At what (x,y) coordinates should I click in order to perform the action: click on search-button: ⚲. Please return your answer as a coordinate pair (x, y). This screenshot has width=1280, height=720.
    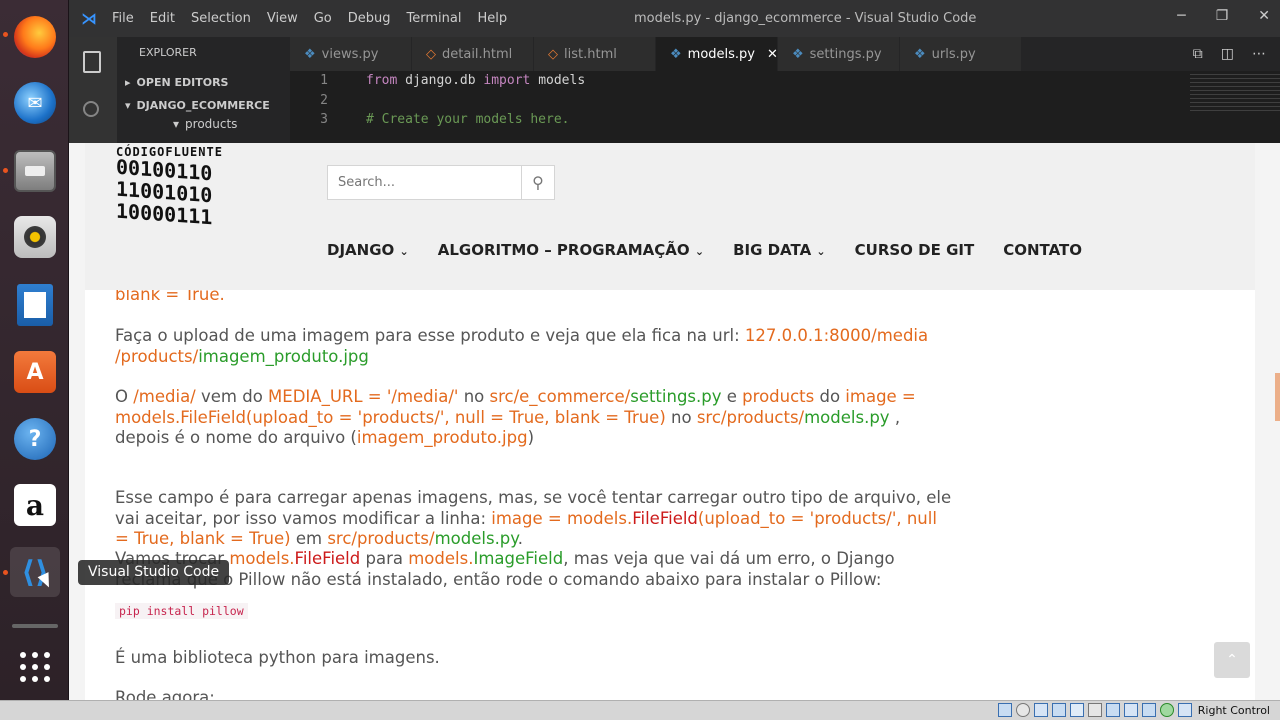
    Looking at the image, I should click on (537, 182).